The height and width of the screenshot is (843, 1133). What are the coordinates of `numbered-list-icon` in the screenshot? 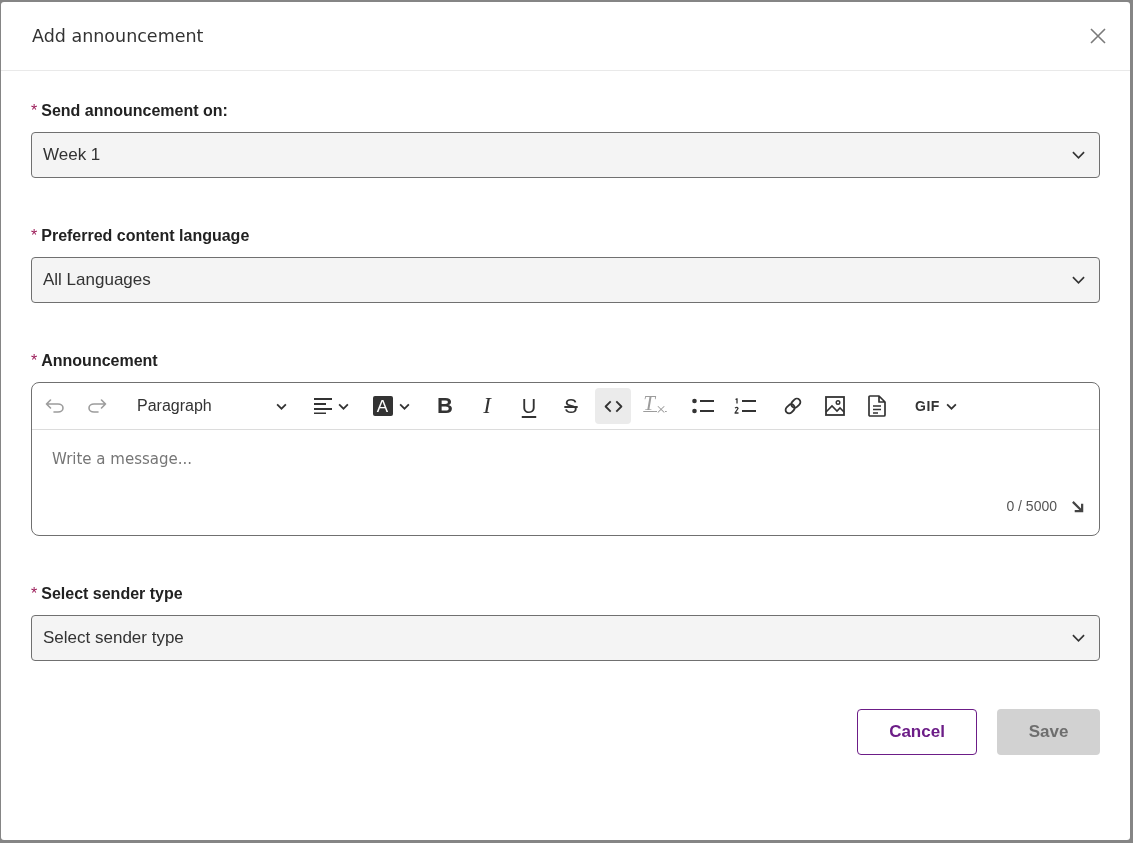 It's located at (745, 406).